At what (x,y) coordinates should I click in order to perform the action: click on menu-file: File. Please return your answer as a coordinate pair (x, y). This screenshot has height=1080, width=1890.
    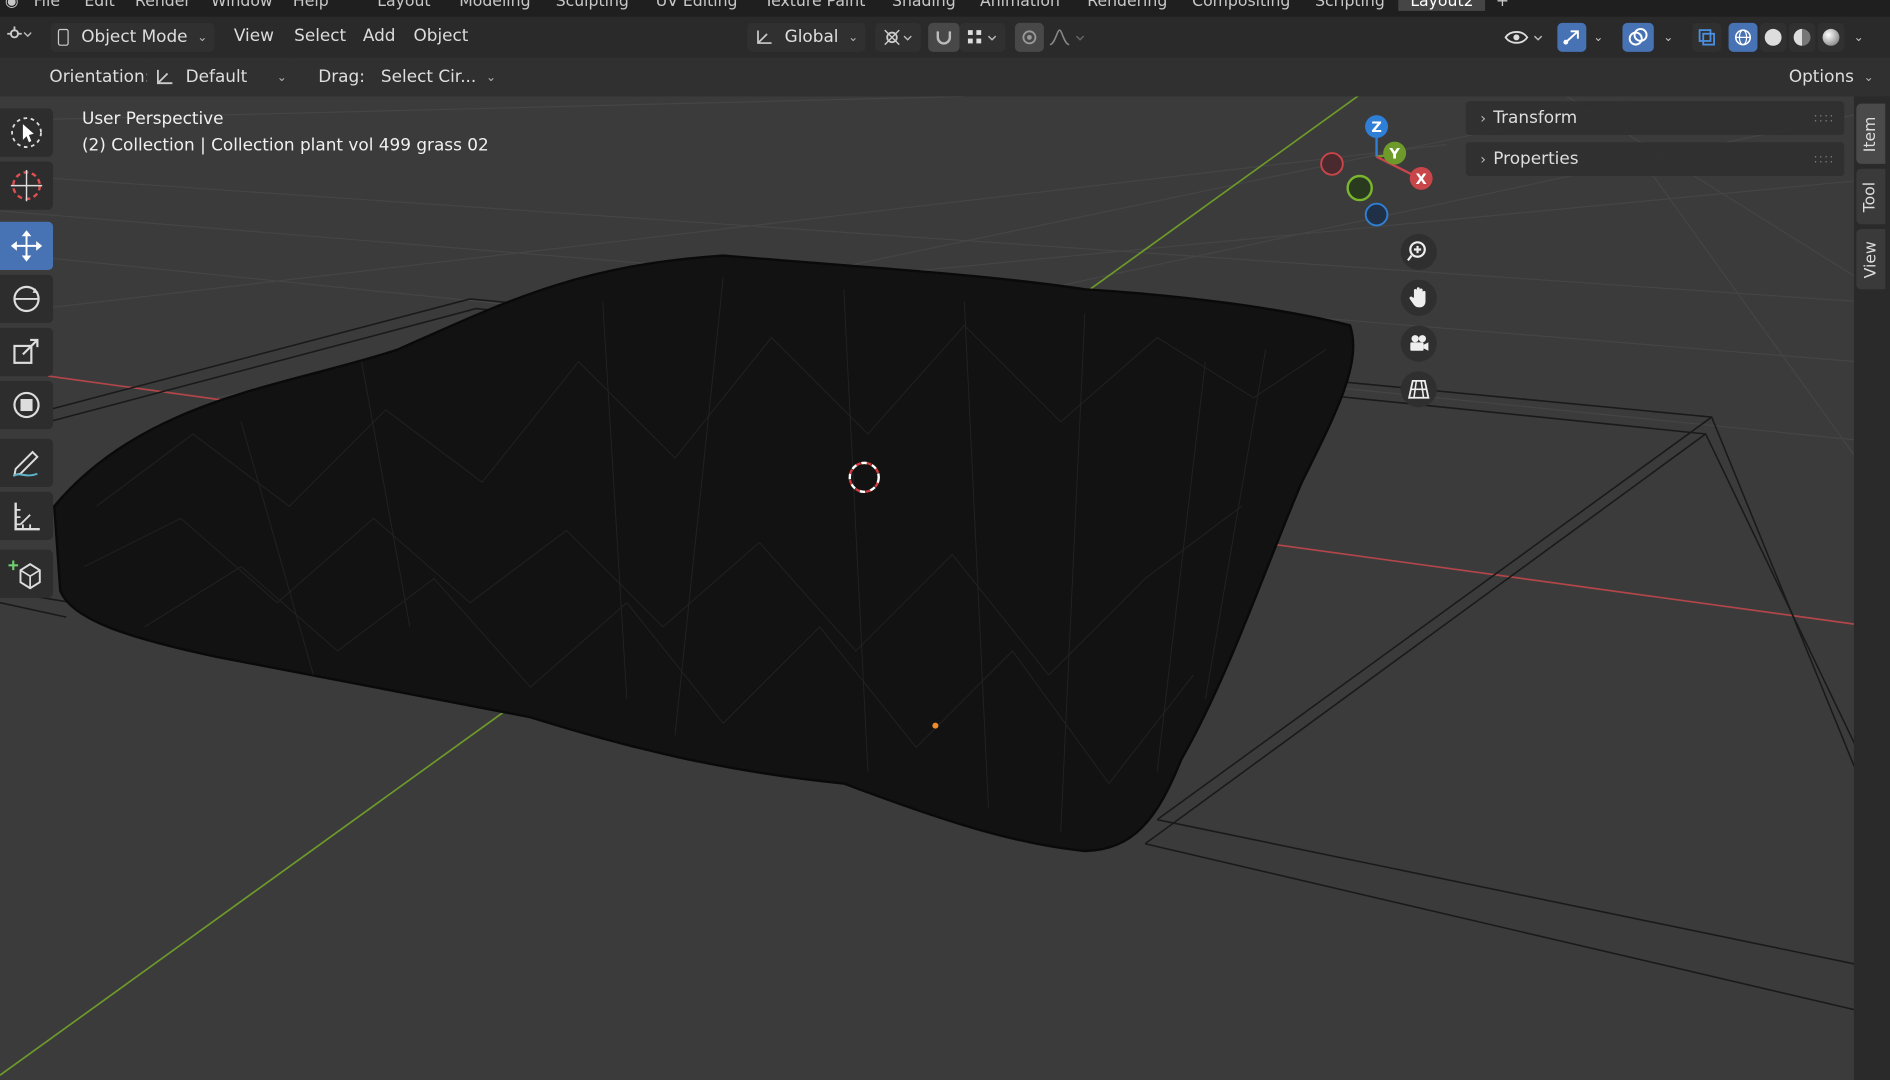
    Looking at the image, I should click on (47, 5).